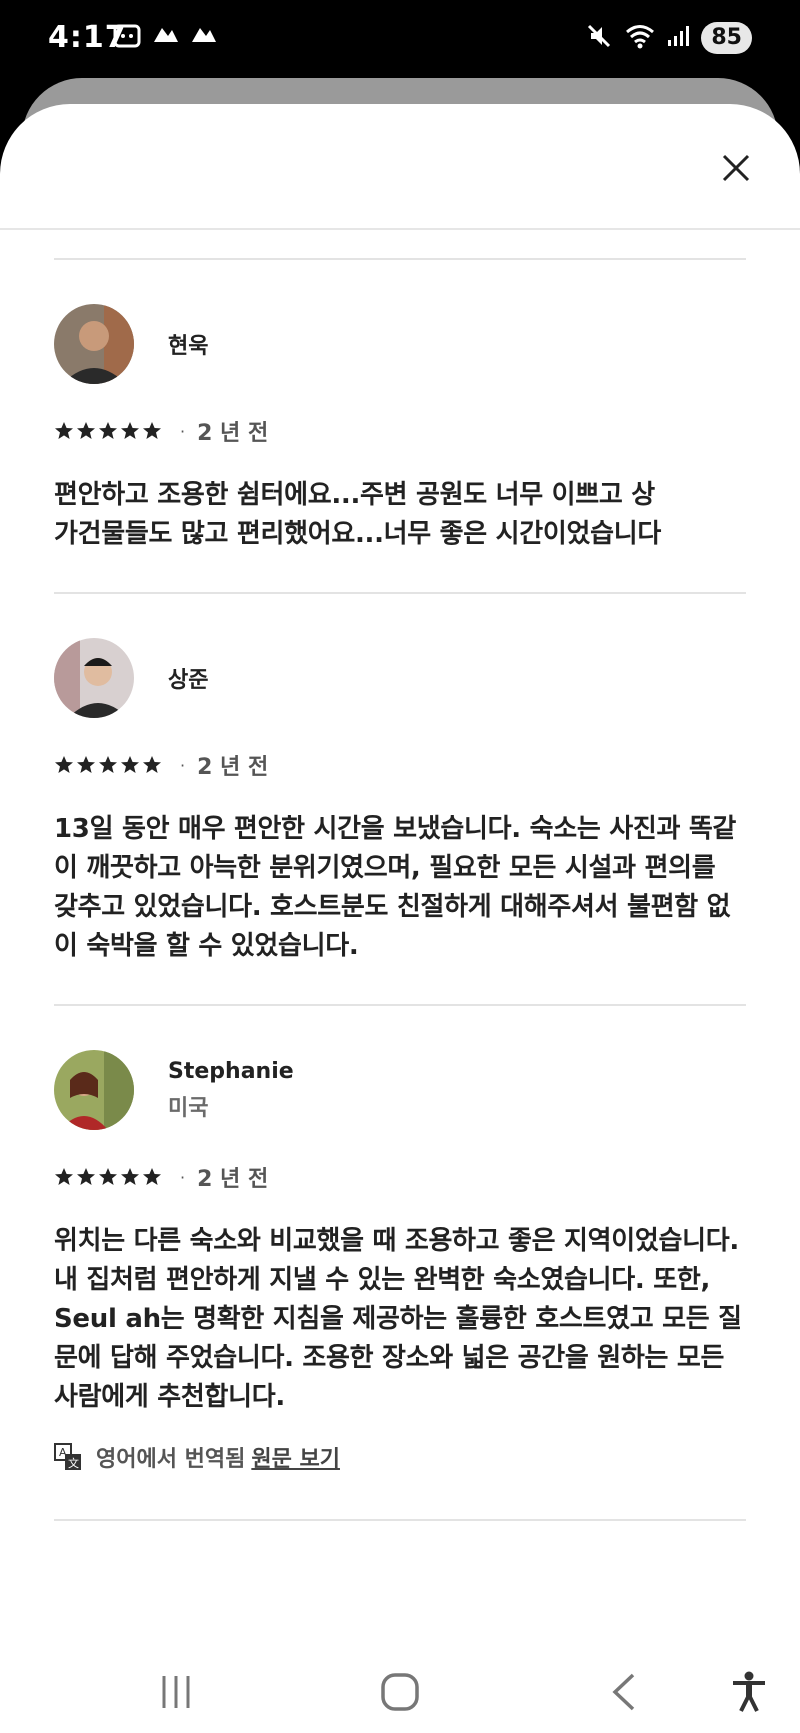  I want to click on recent-apps-icon, so click(176, 1692).